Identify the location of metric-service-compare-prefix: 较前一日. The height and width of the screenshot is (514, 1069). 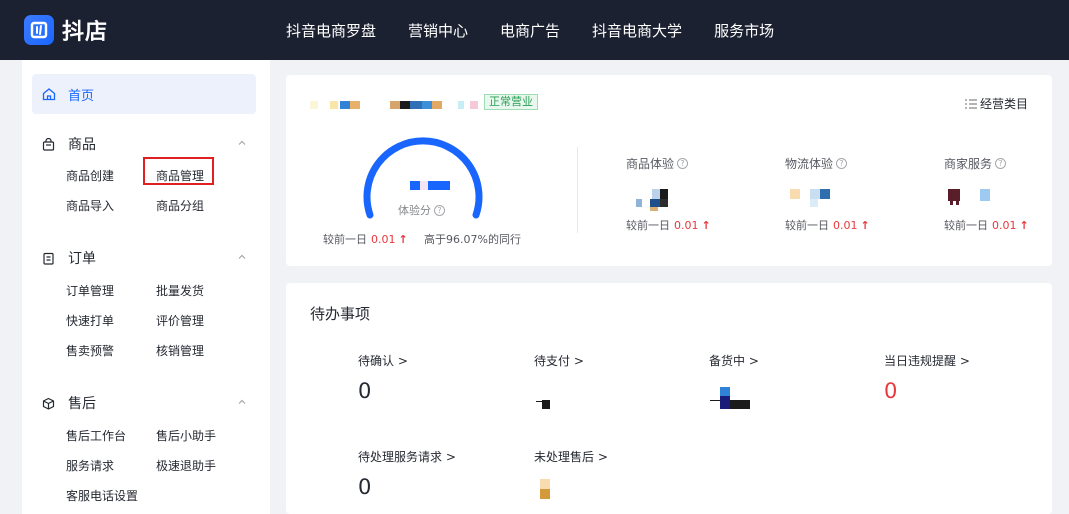
(966, 225).